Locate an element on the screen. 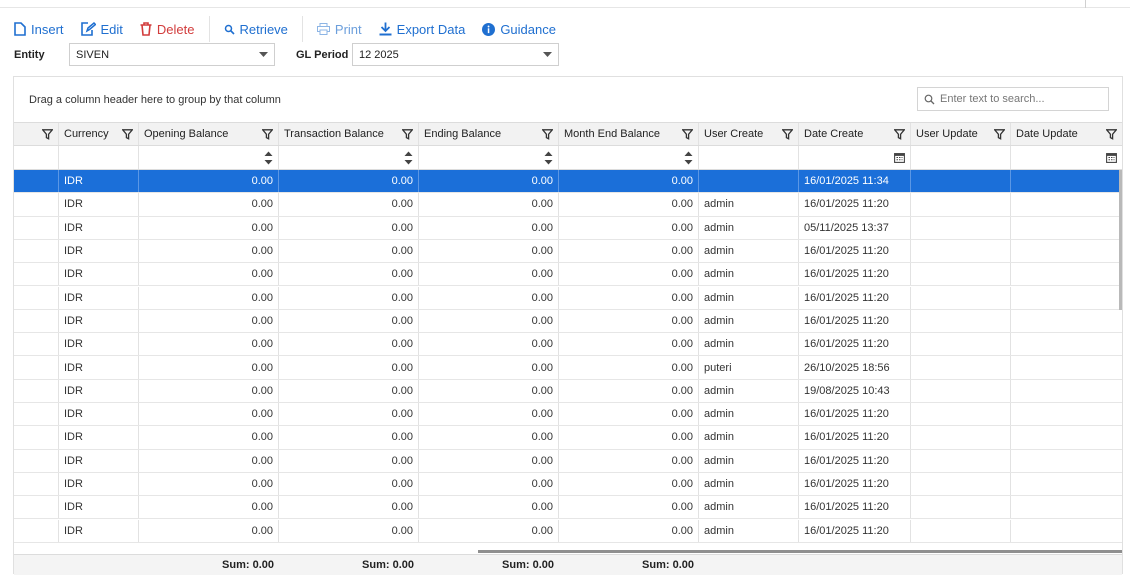 Image resolution: width=1130 pixels, height=575 pixels. filter-cell-transaction-balance is located at coordinates (349, 157).